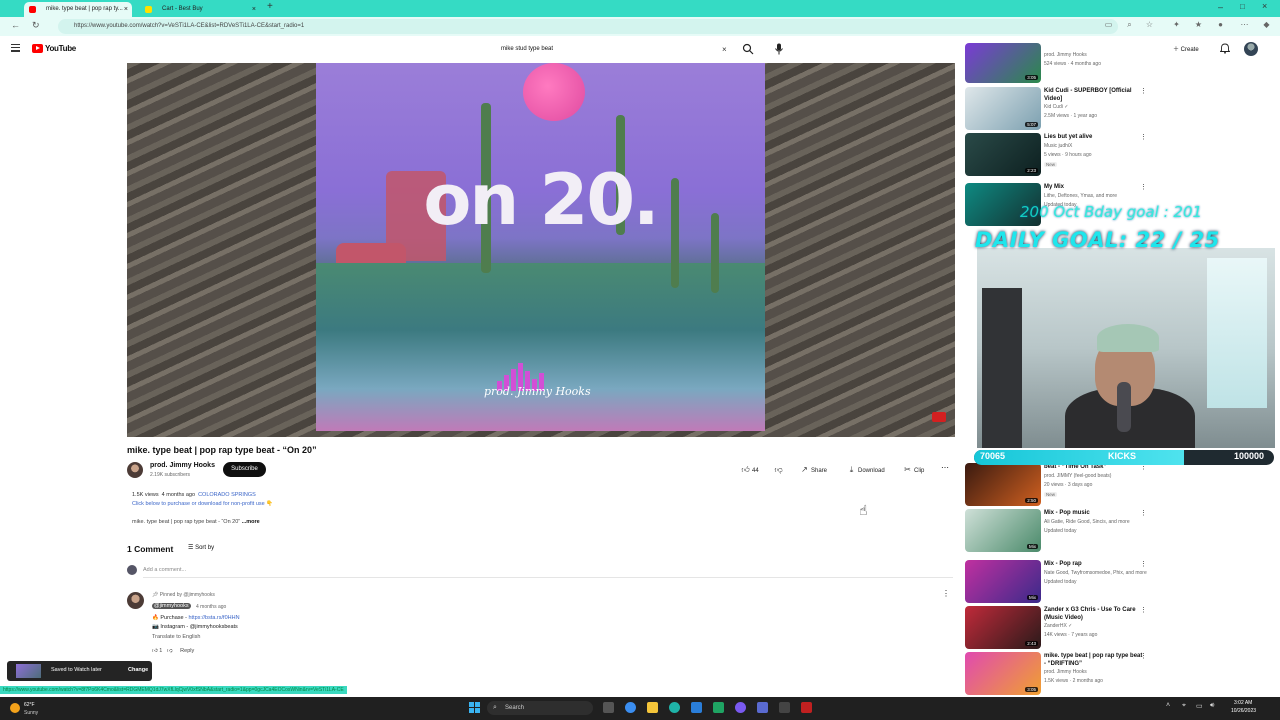  I want to click on location-icon: ⌖, so click(1184, 706).